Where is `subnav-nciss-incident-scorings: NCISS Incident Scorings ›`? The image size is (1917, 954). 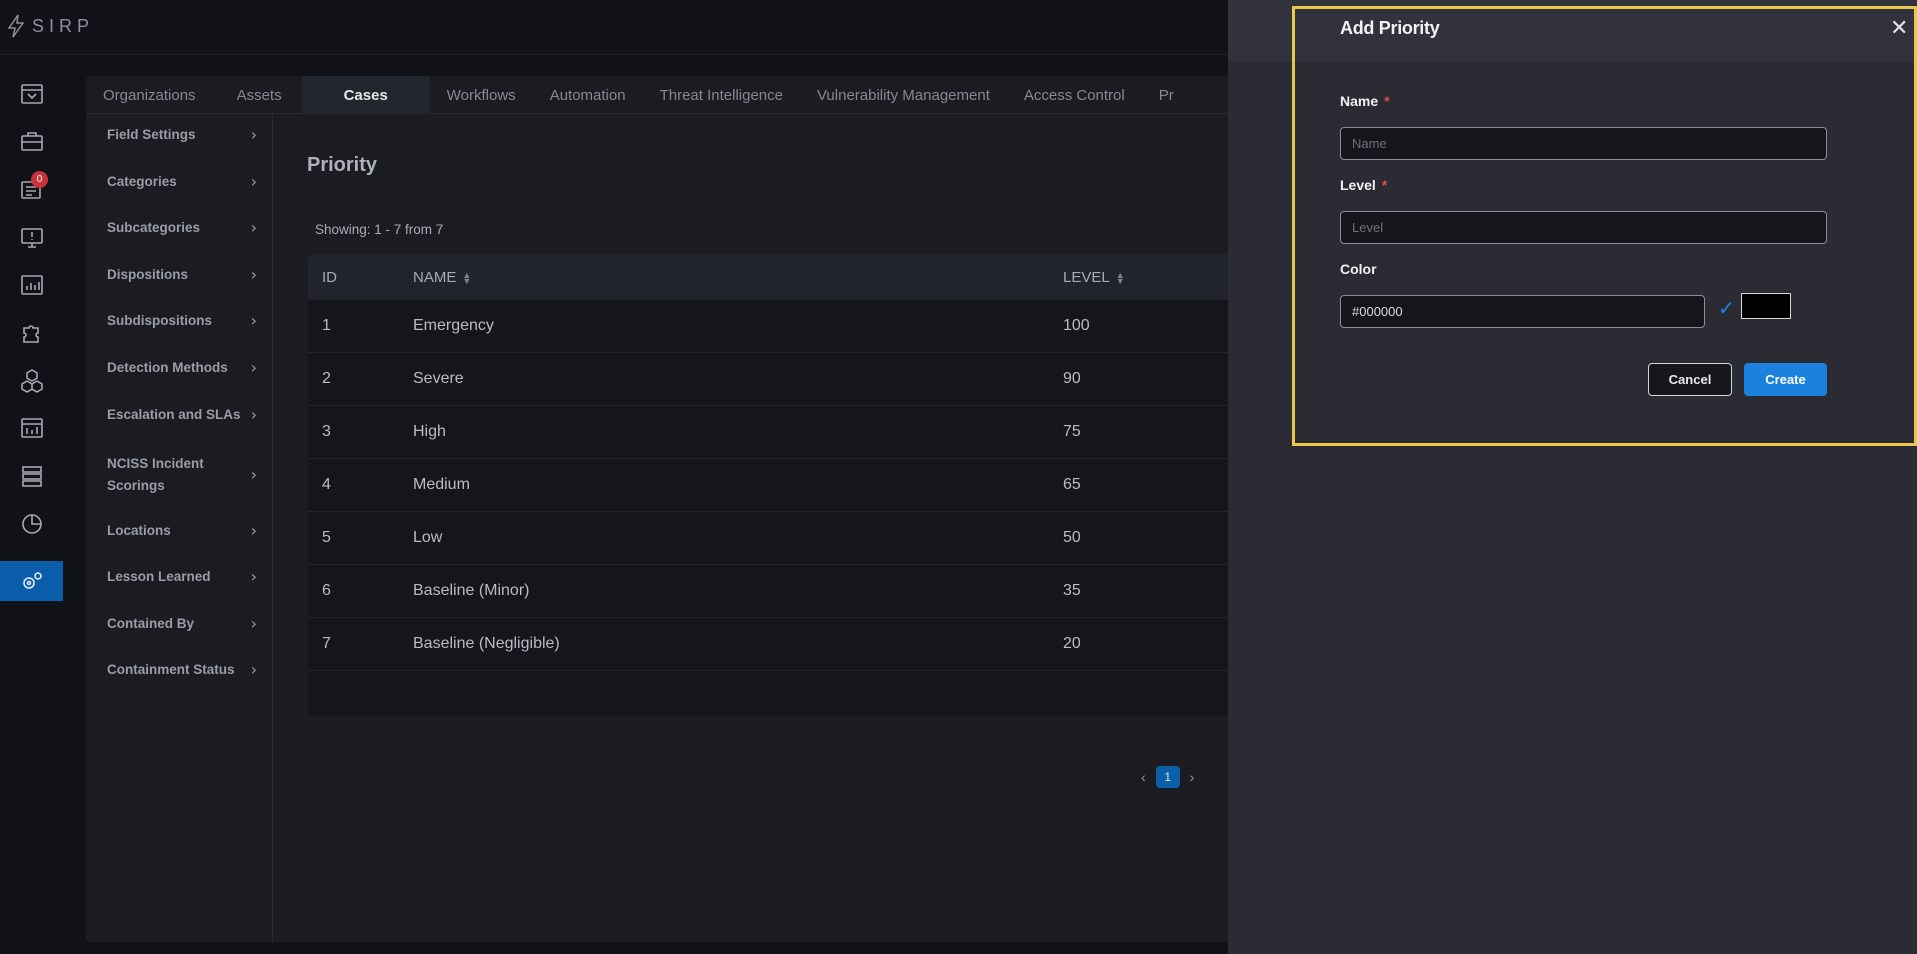 subnav-nciss-incident-scorings: NCISS Incident Scorings › is located at coordinates (182, 475).